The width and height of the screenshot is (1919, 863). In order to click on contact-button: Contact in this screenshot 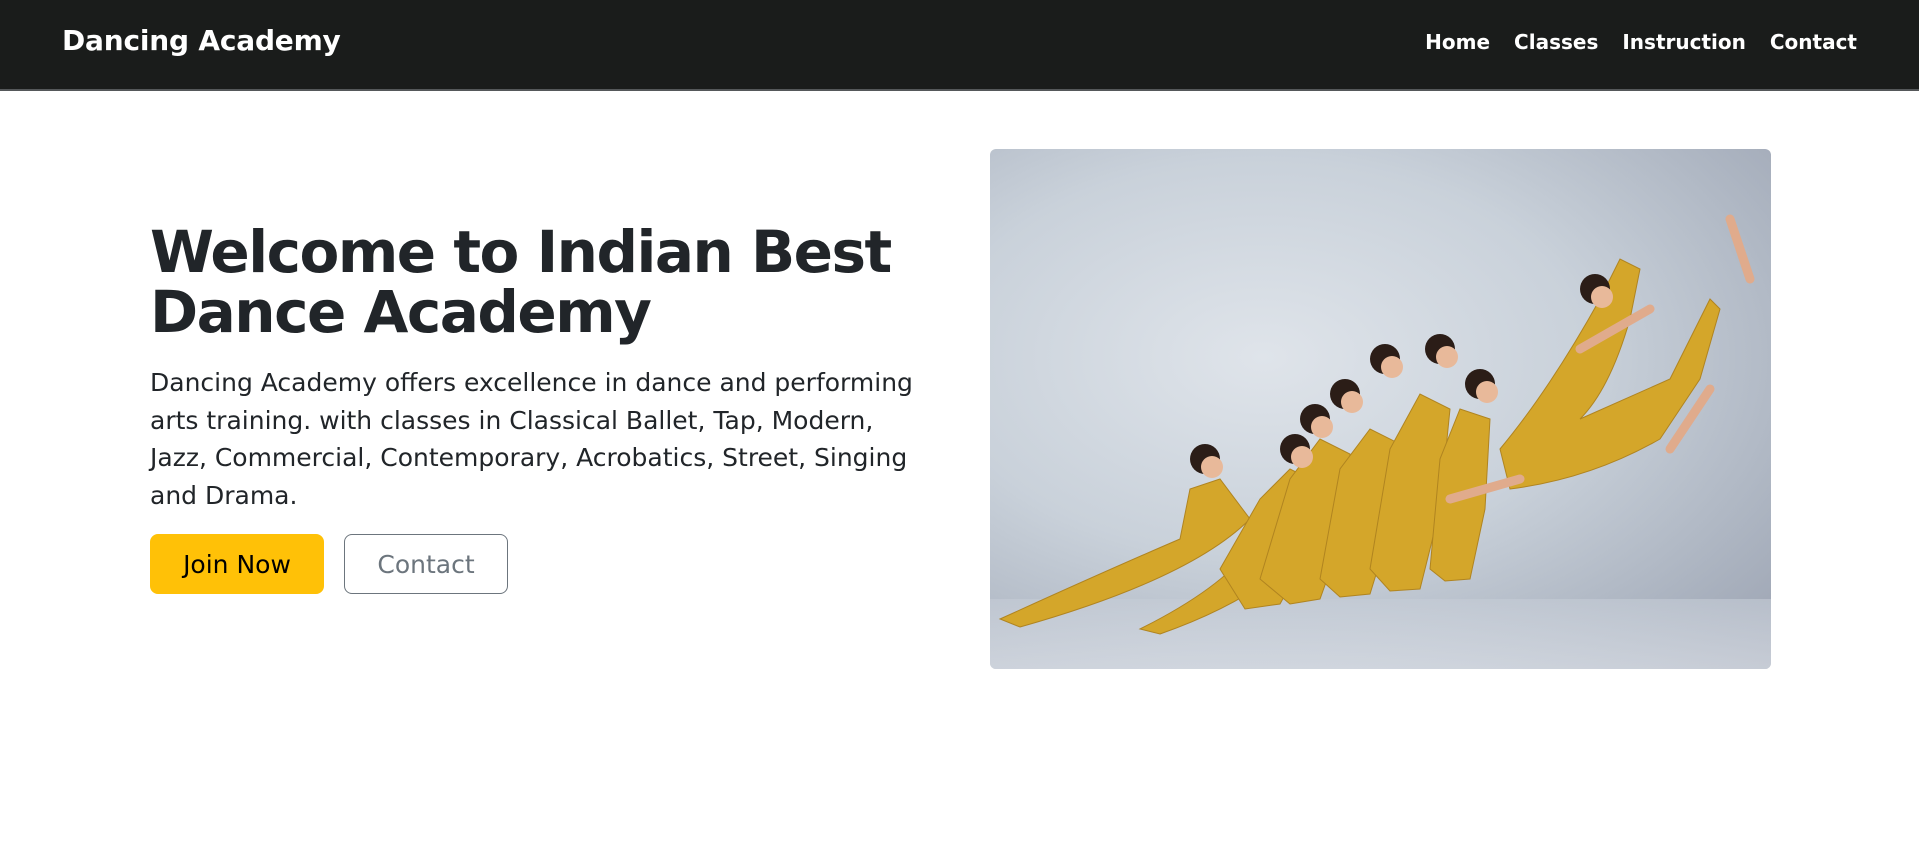, I will do `click(426, 564)`.